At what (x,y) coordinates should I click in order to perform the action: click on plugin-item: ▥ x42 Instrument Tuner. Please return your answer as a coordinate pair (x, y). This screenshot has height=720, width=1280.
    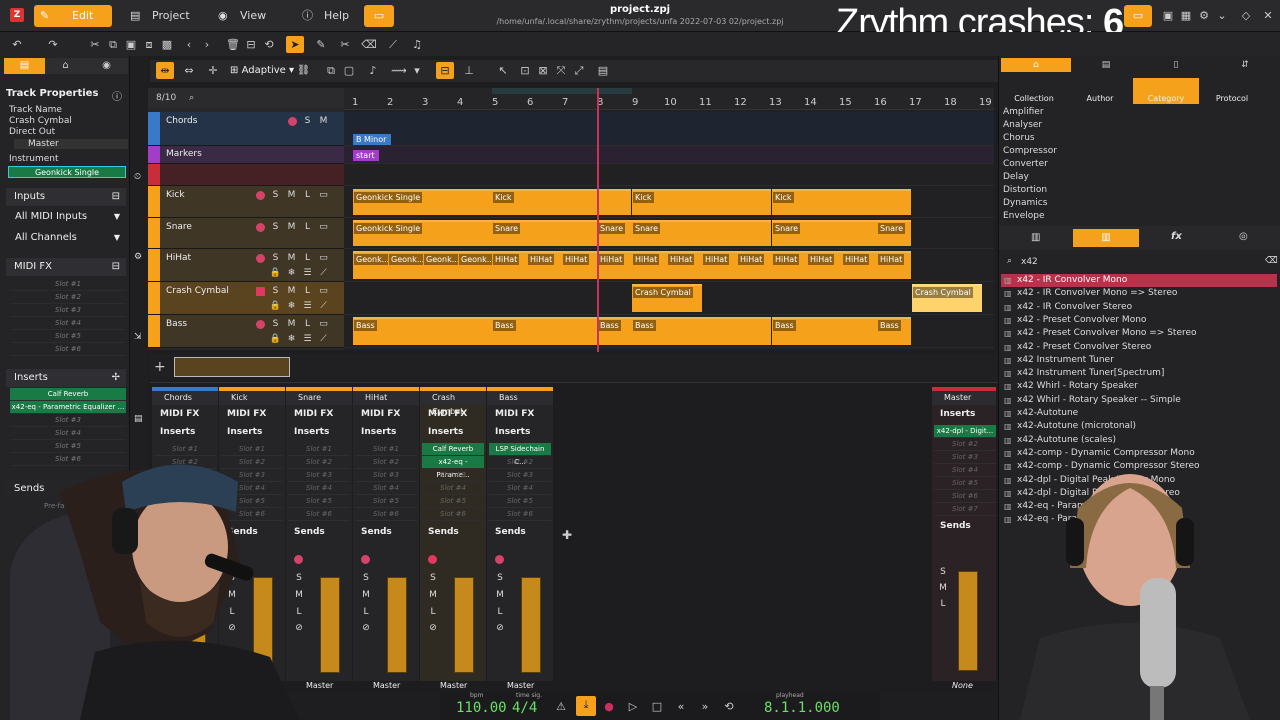
    Looking at the image, I should click on (1139, 360).